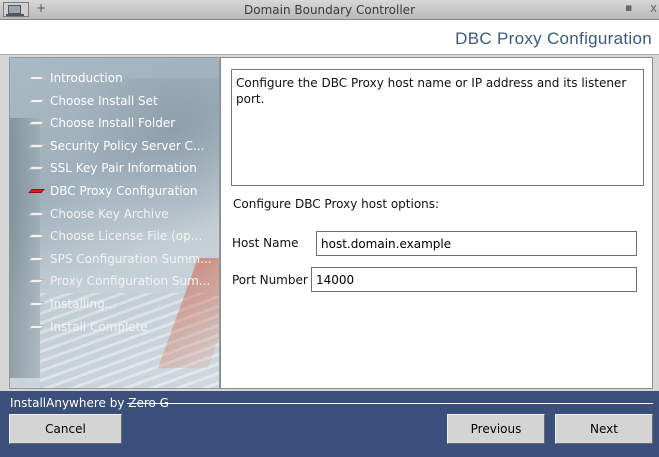 This screenshot has width=659, height=457. What do you see at coordinates (496, 429) in the screenshot?
I see `previous-button: Previous` at bounding box center [496, 429].